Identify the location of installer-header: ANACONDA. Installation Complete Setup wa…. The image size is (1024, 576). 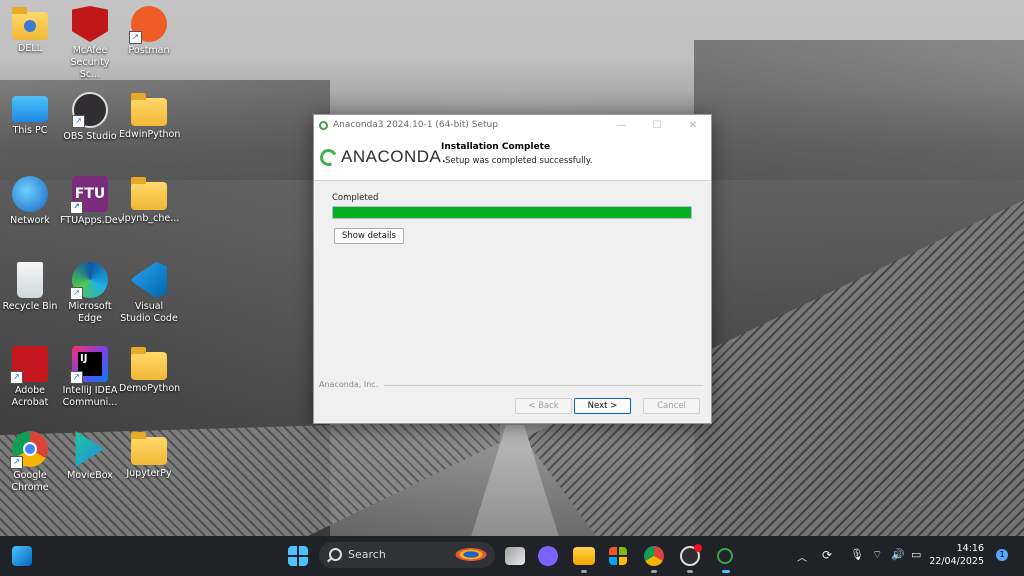
(512, 158).